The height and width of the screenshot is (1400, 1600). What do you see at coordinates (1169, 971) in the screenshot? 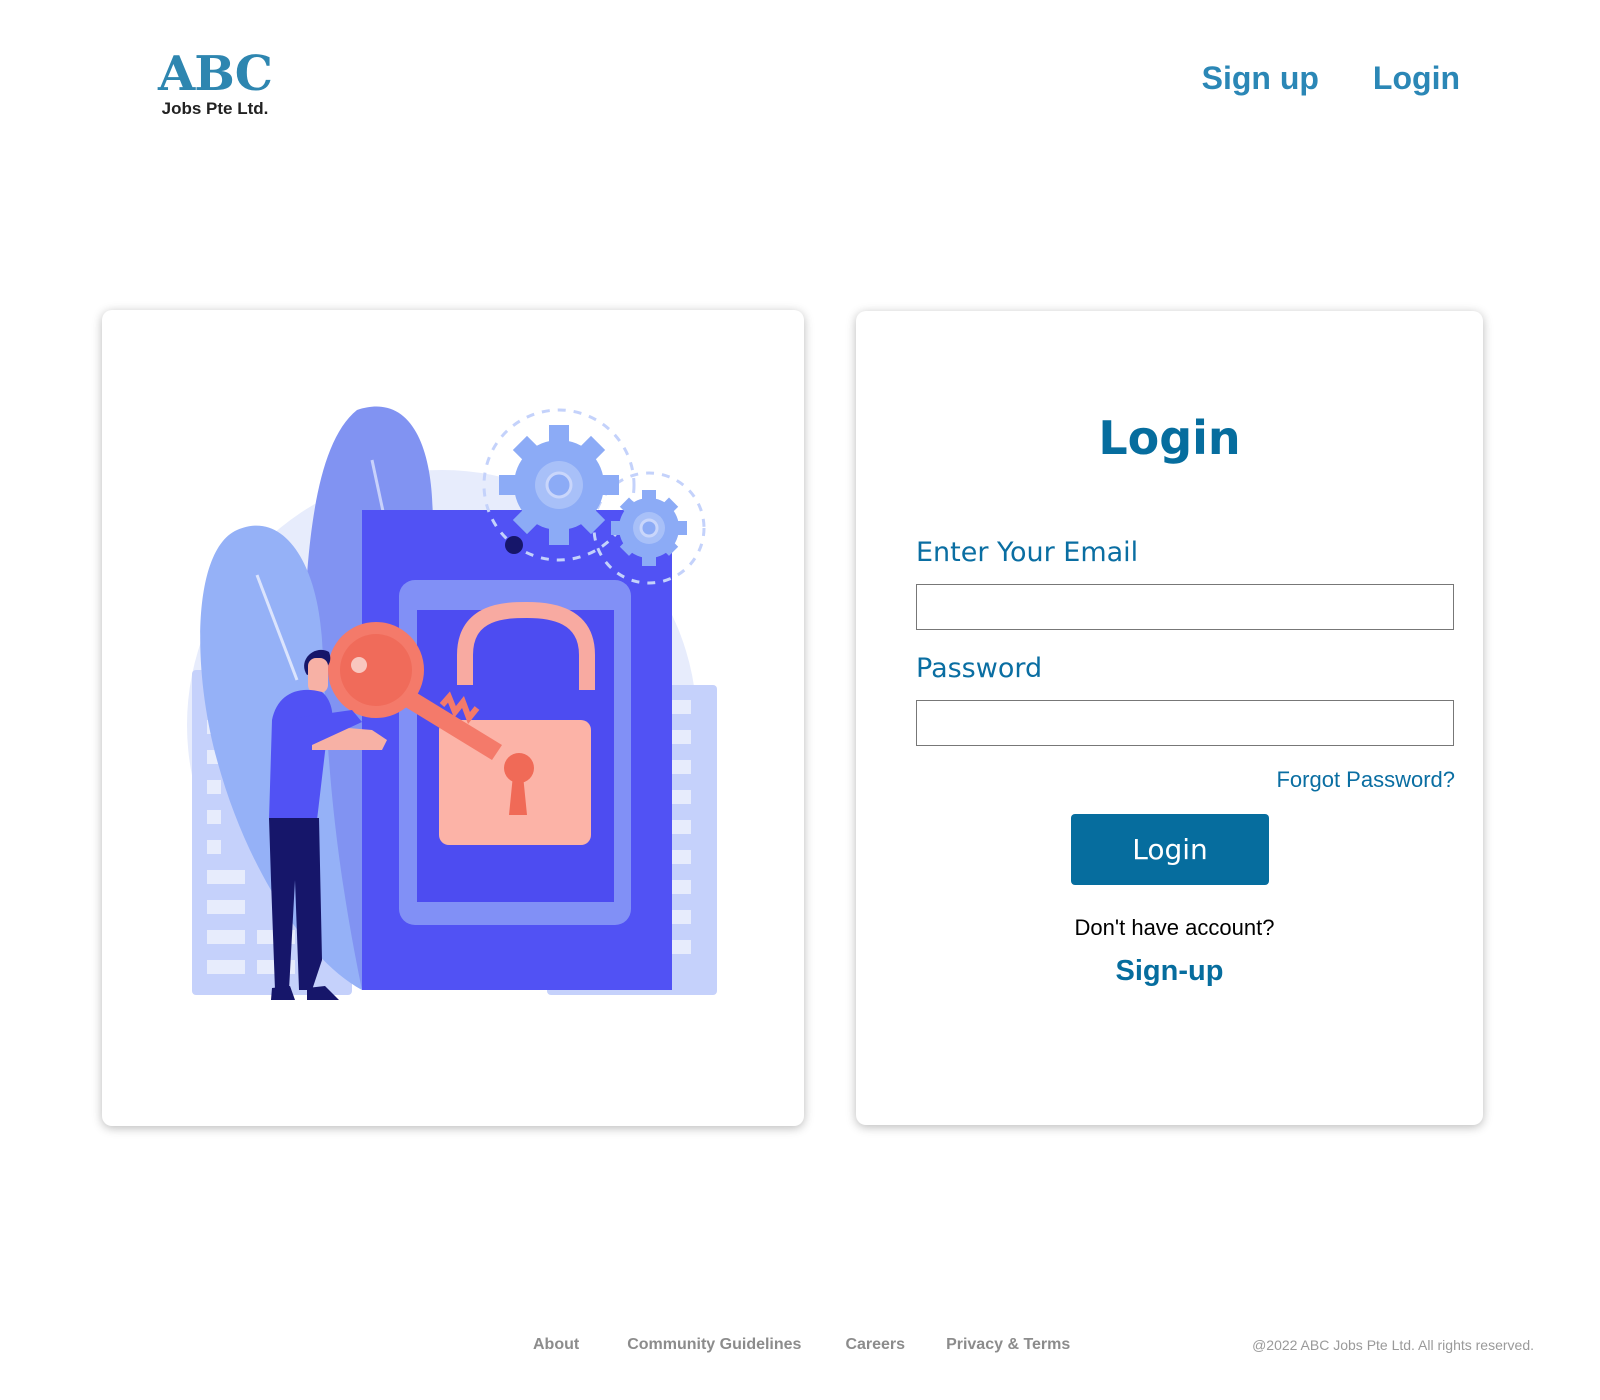
I see `signup-link: Sign-up` at bounding box center [1169, 971].